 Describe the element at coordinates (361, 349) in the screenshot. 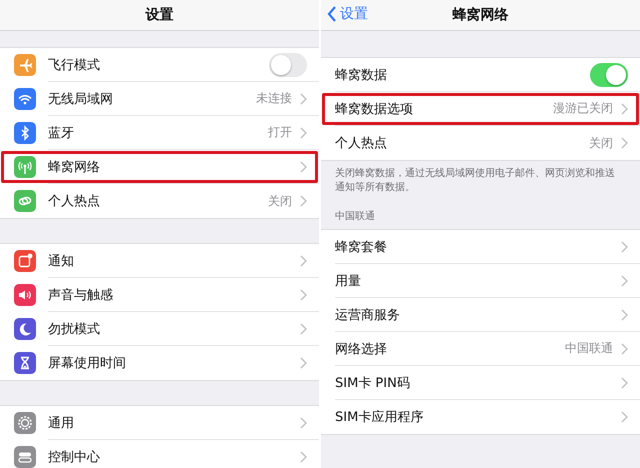

I see `row-label: 网络选择` at that location.